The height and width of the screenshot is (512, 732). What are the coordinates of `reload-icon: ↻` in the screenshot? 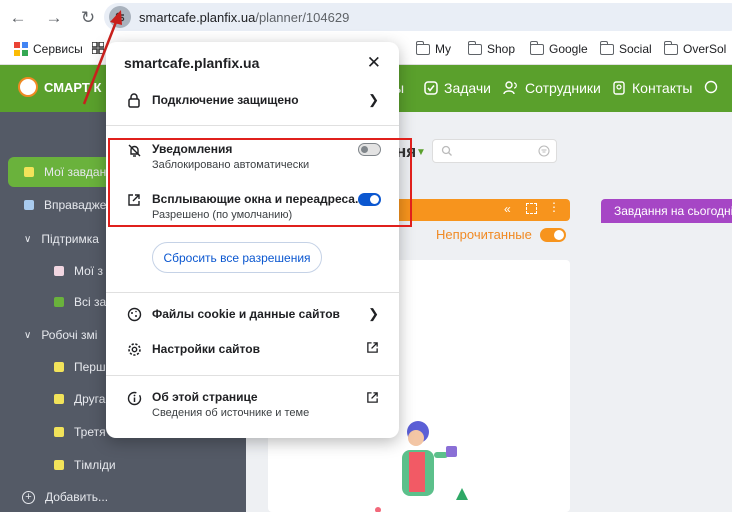 It's located at (88, 17).